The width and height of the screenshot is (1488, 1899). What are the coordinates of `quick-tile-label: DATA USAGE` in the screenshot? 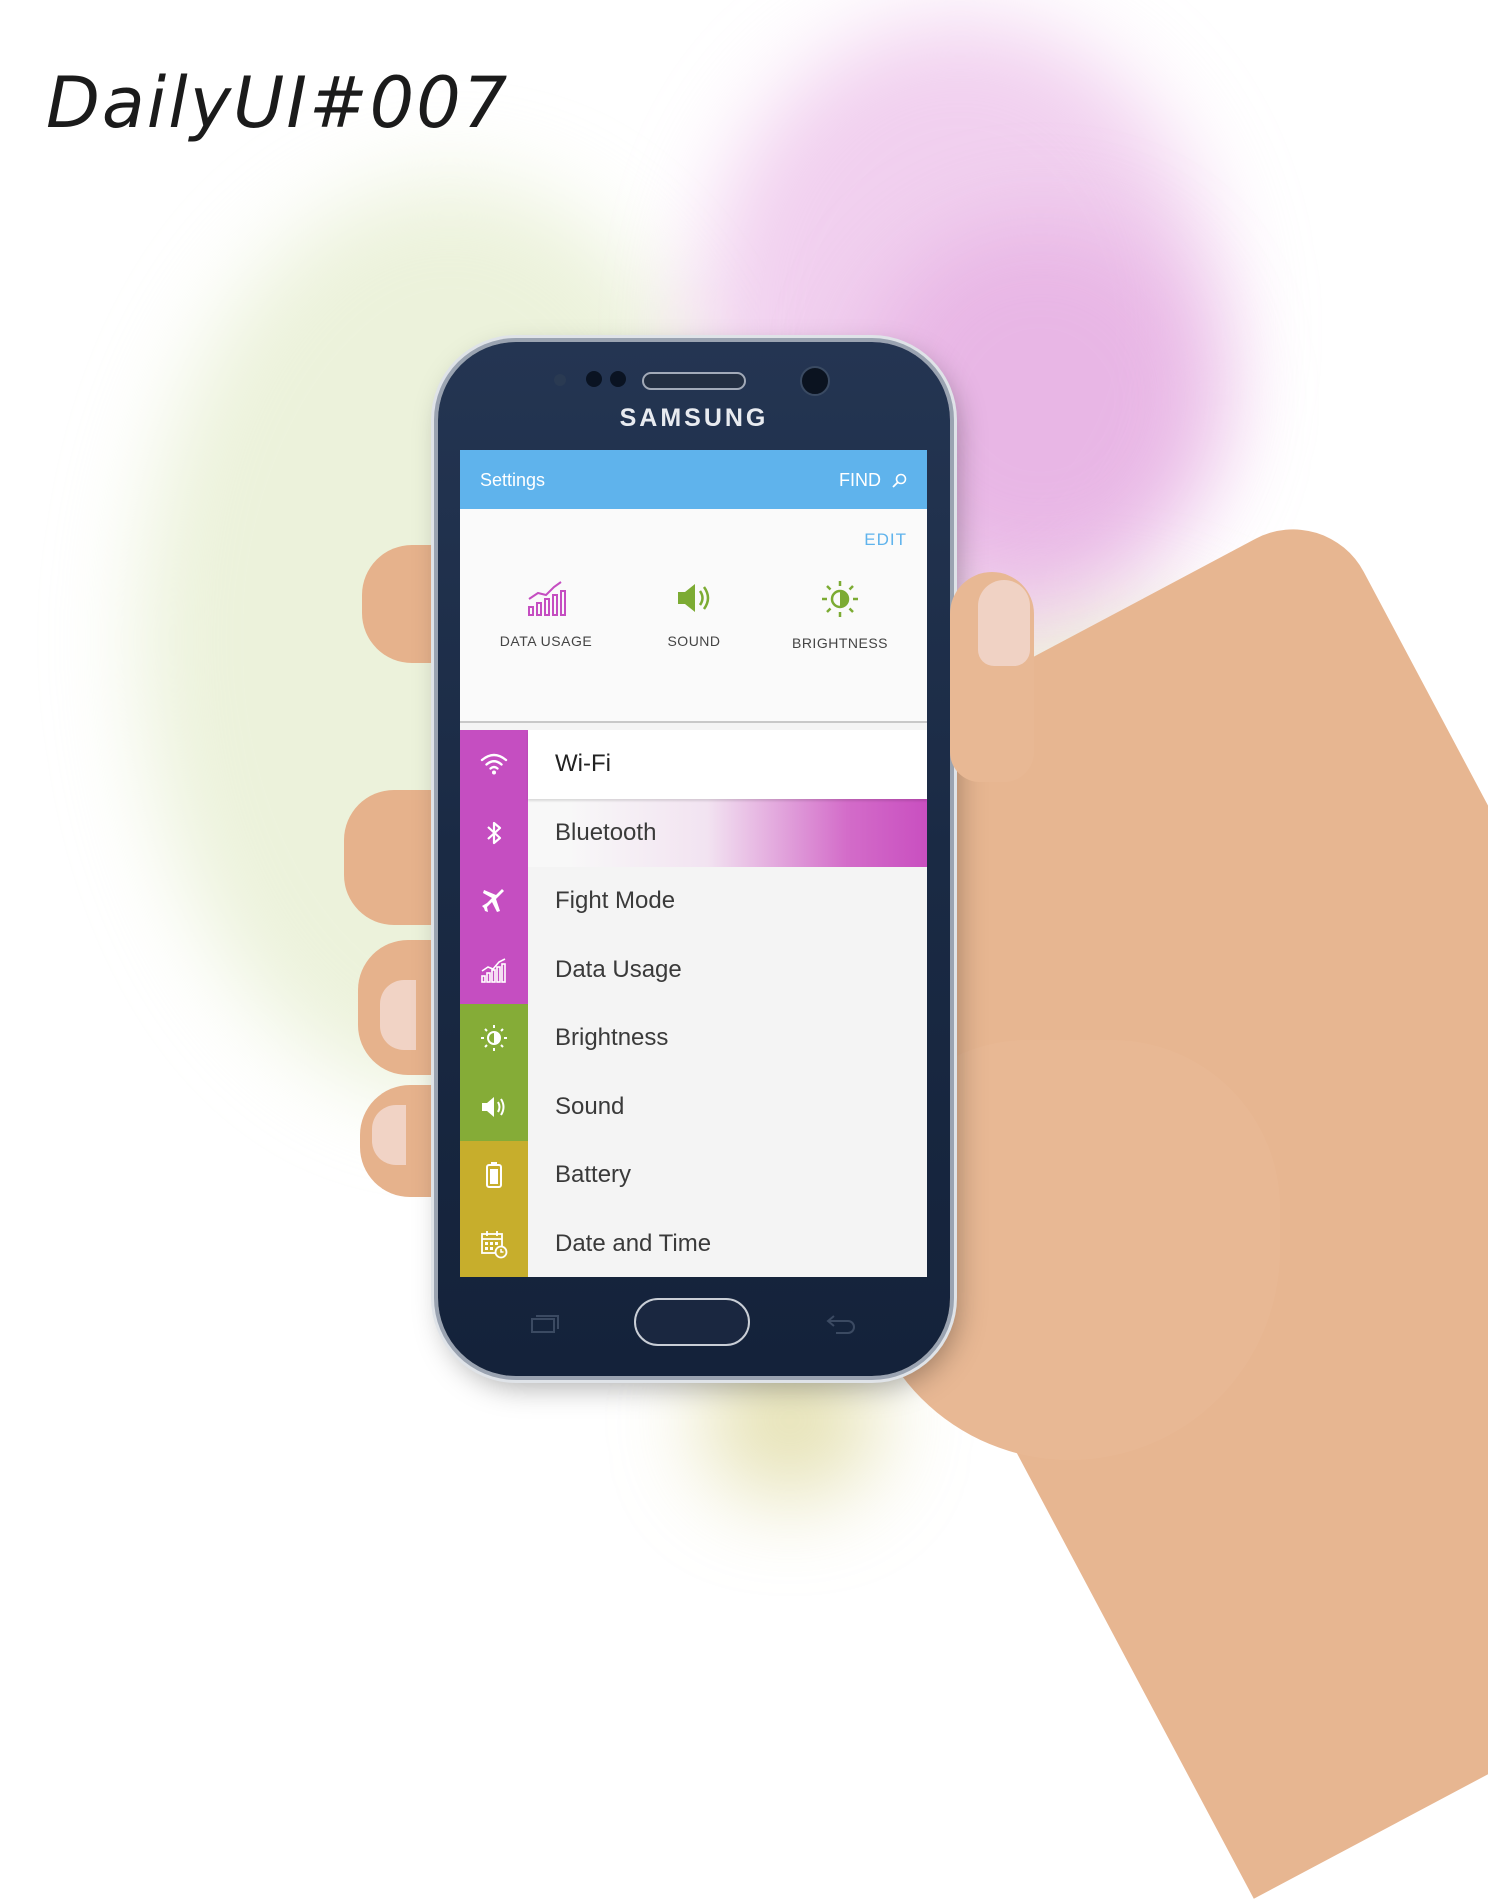 It's located at (546, 641).